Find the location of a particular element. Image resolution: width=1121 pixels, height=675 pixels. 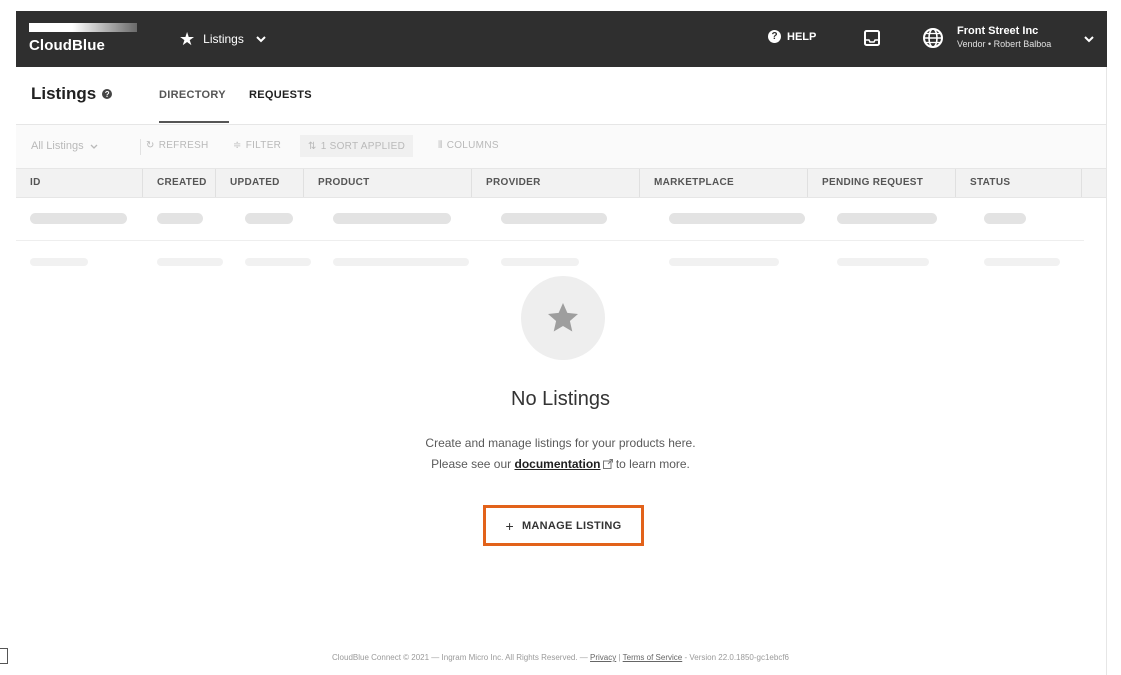

footer-version: - Version 22.0.1850-gc1ebcf6 is located at coordinates (736, 657).